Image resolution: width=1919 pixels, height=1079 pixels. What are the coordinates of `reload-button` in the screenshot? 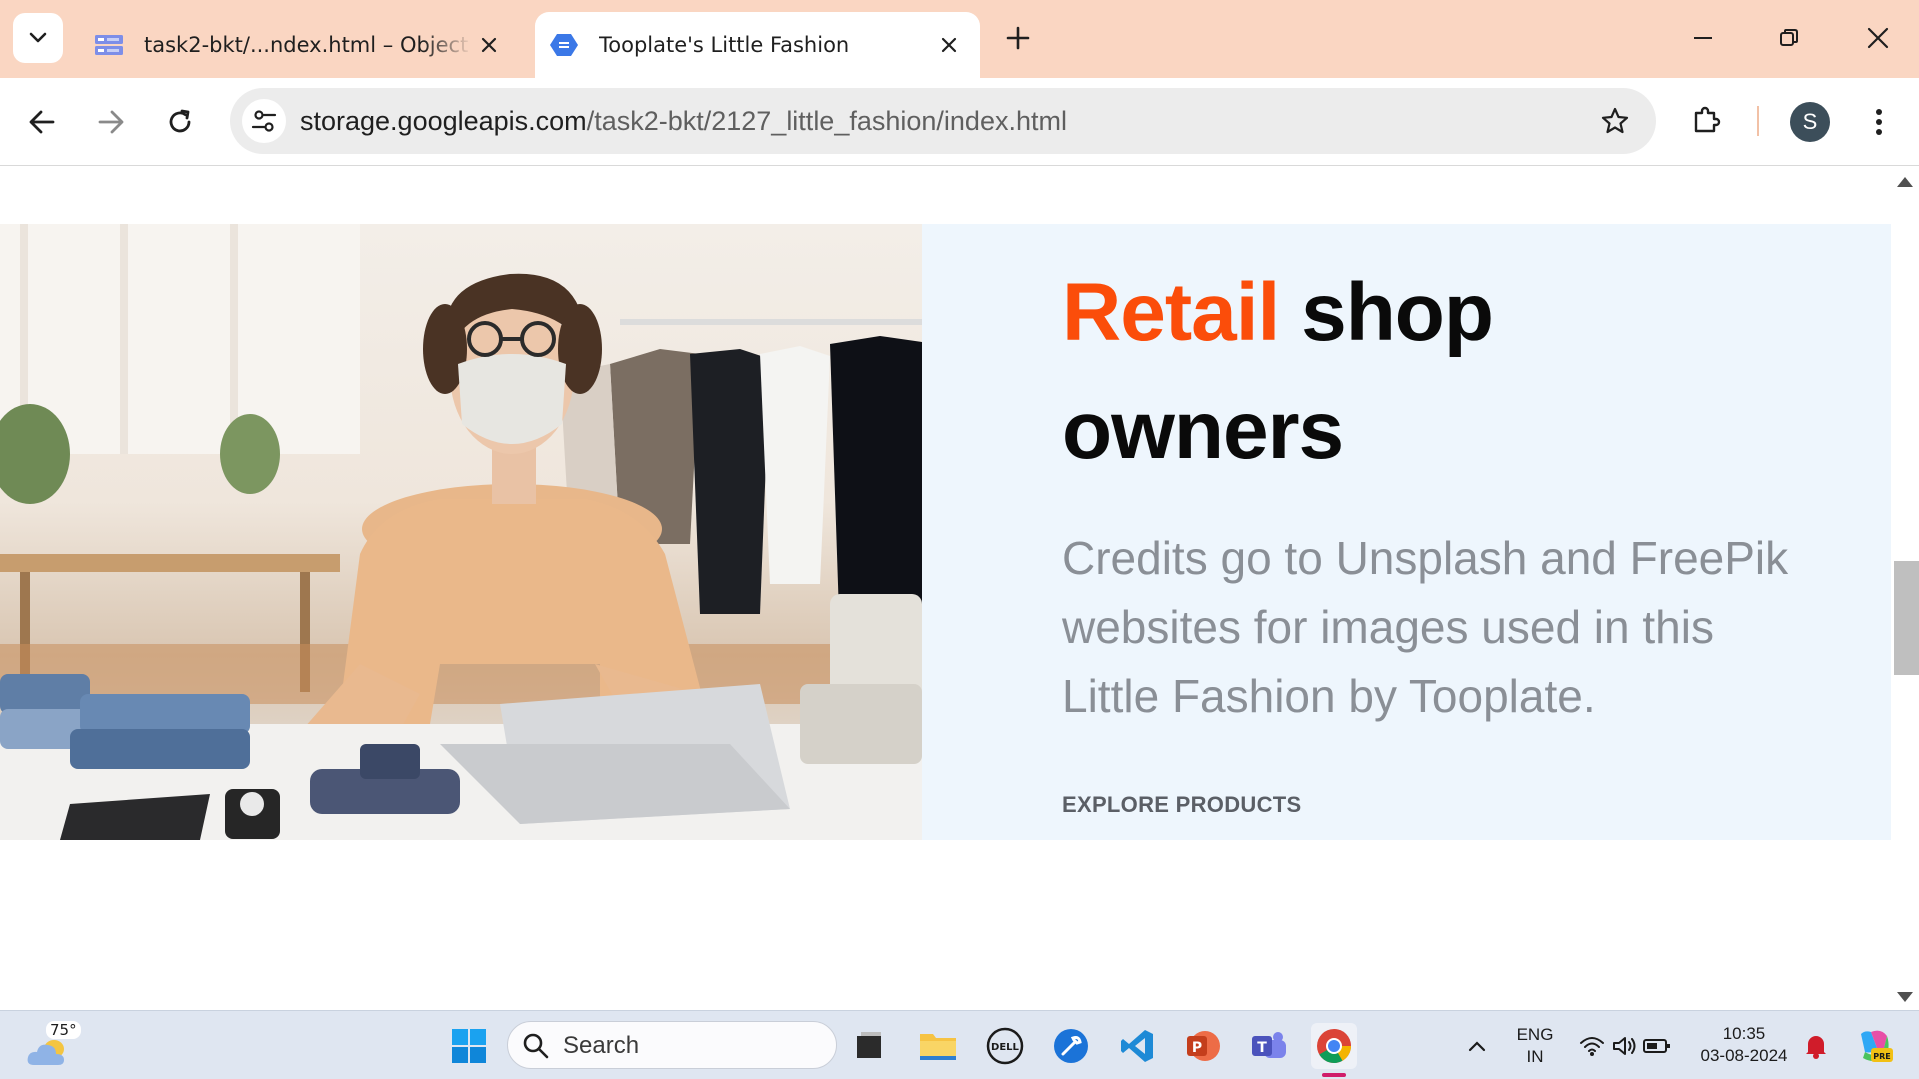 It's located at (180, 122).